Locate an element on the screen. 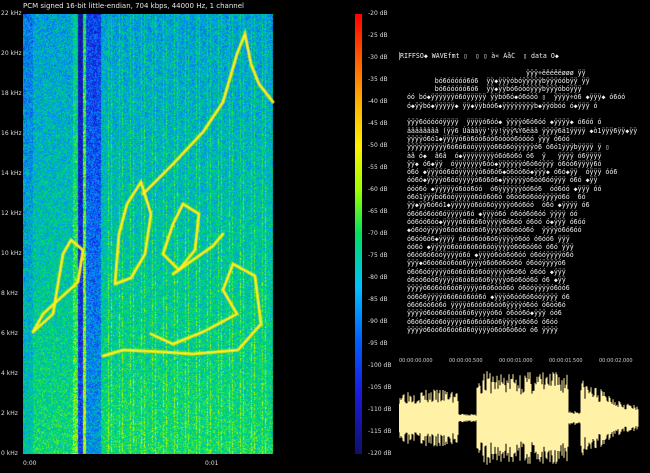 The height and width of the screenshot is (473, 650). decibel-tick: -75 dB is located at coordinates (378, 255).